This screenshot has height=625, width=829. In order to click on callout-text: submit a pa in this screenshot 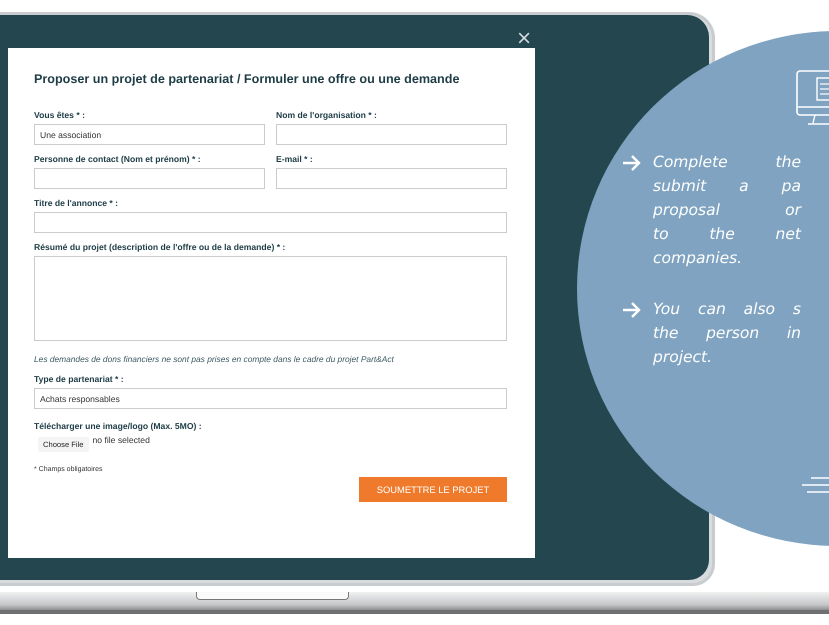, I will do `click(727, 186)`.